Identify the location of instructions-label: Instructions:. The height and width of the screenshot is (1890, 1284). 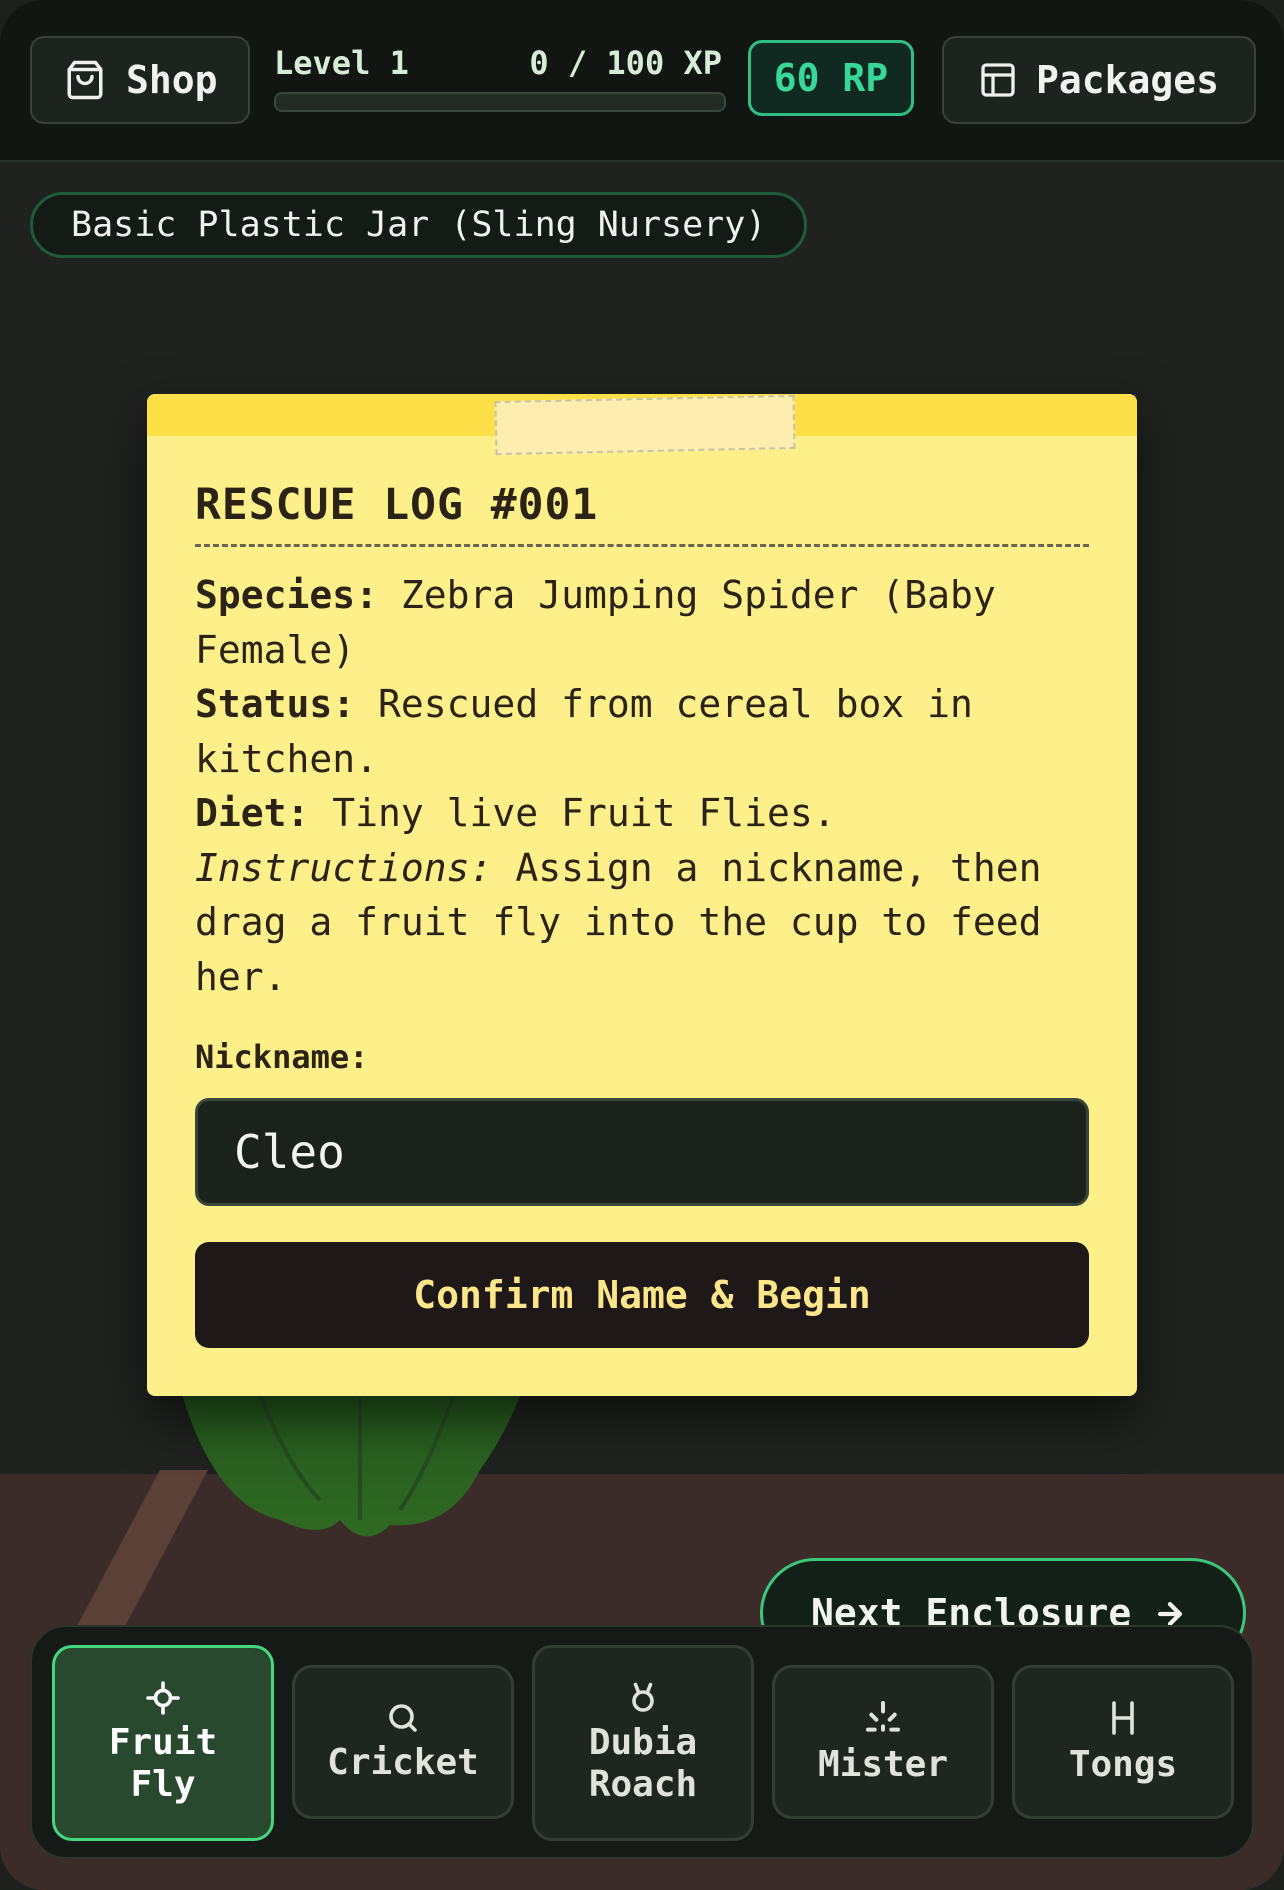
(344, 867).